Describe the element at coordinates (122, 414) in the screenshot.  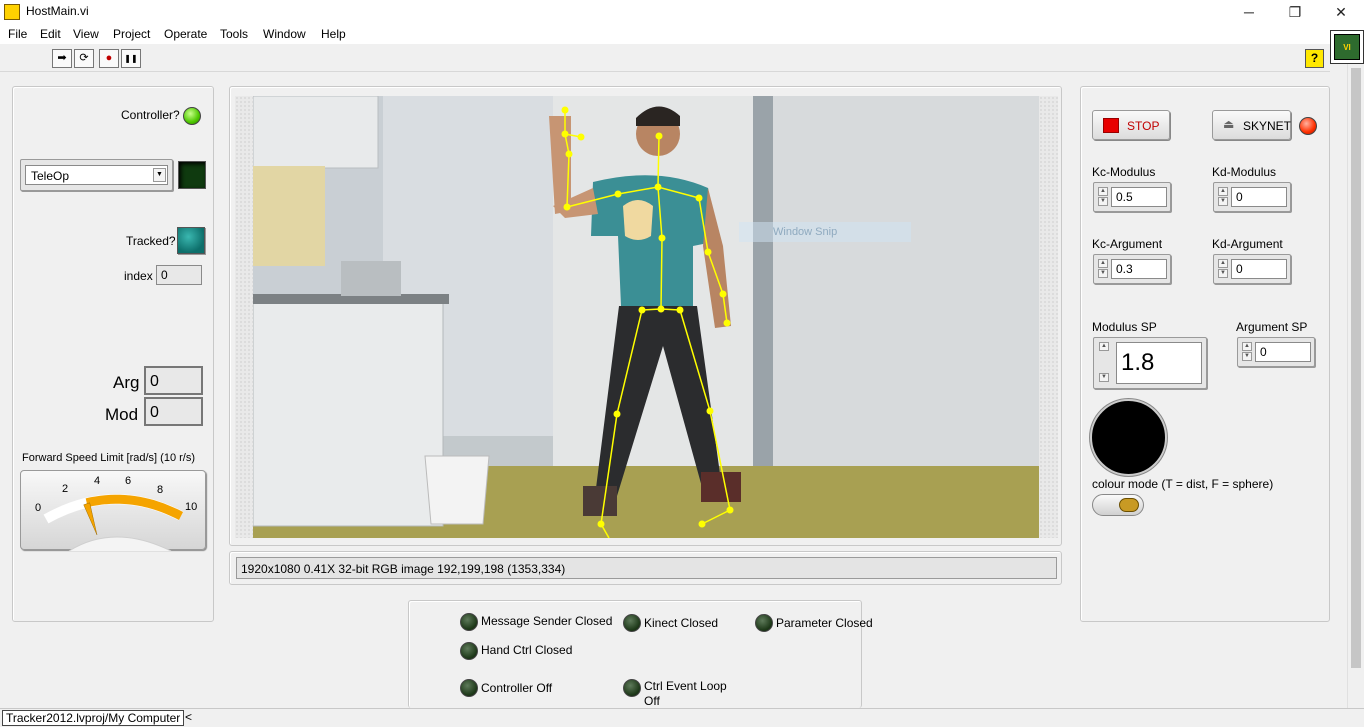
I see `mod-label: Mod` at that location.